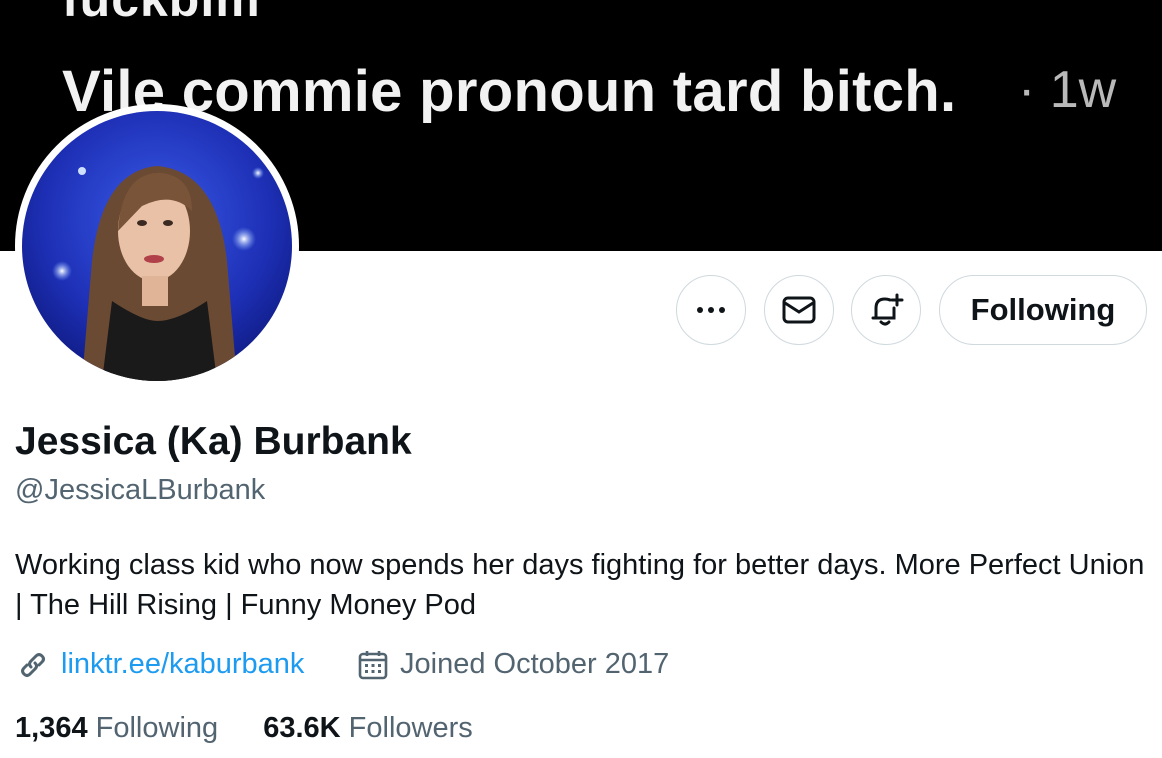 This screenshot has width=1162, height=758. I want to click on followers-count: 63.6K, so click(302, 728).